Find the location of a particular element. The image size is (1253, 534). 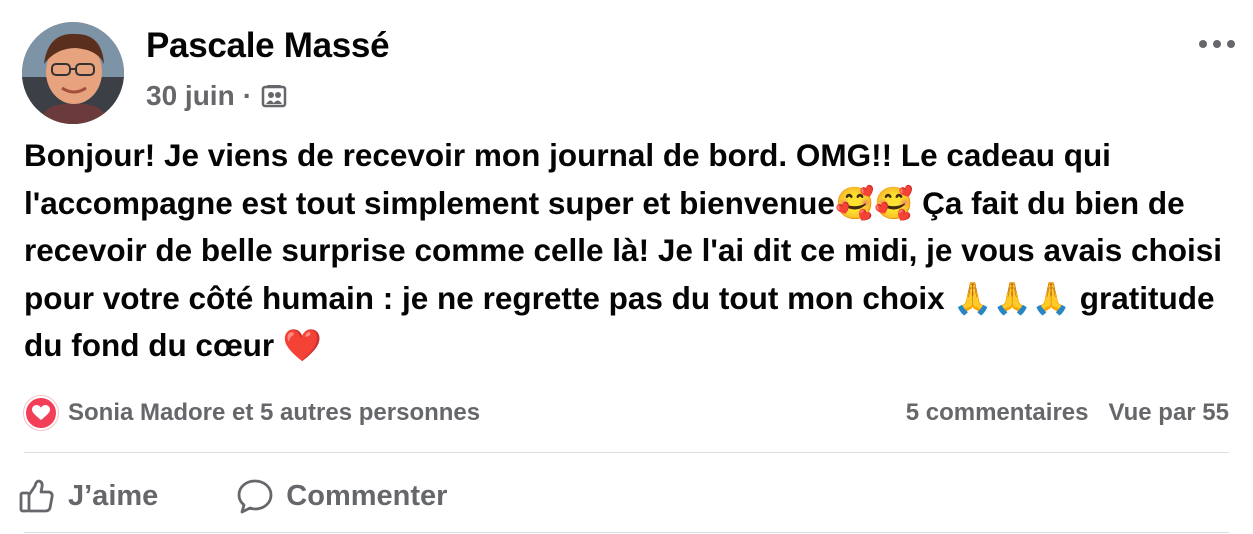

post-meta: 30 juin · is located at coordinates (217, 96).